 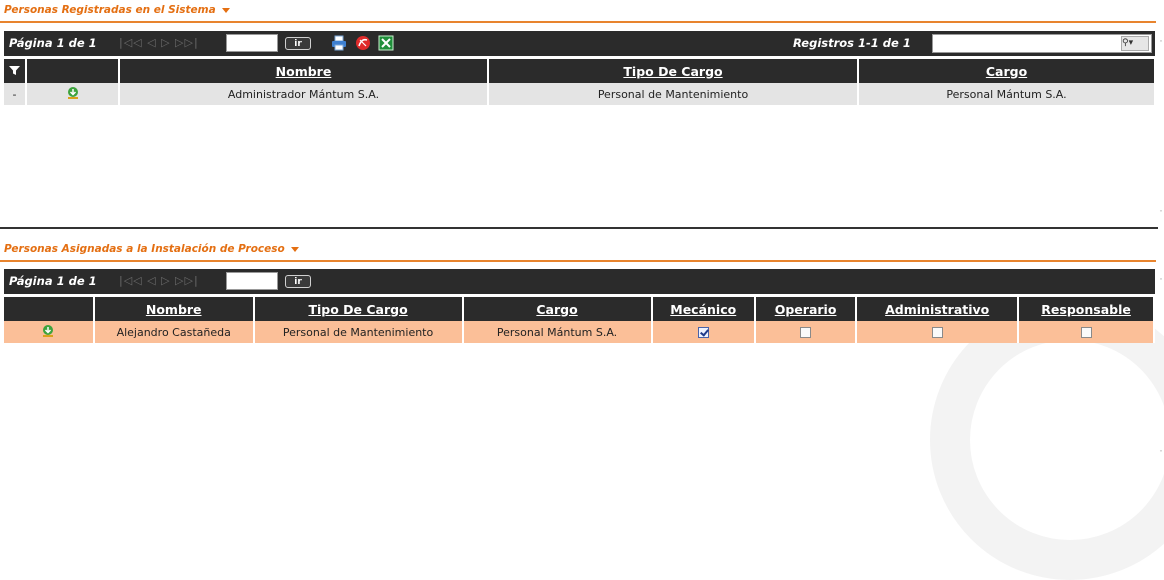 I want to click on mecanico-checkbox, so click(x=703, y=332).